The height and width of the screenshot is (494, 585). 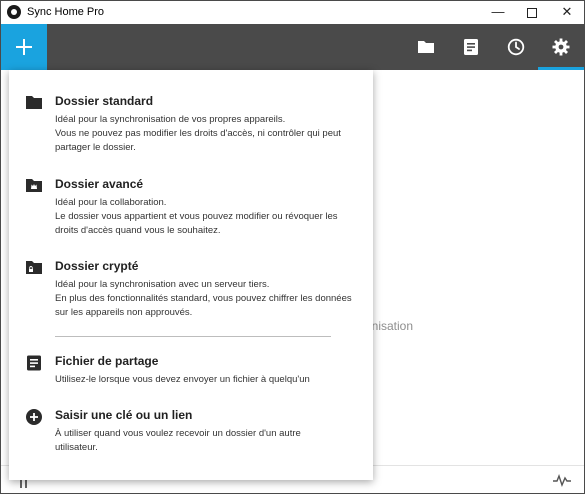 I want to click on maximize-button, so click(x=532, y=12).